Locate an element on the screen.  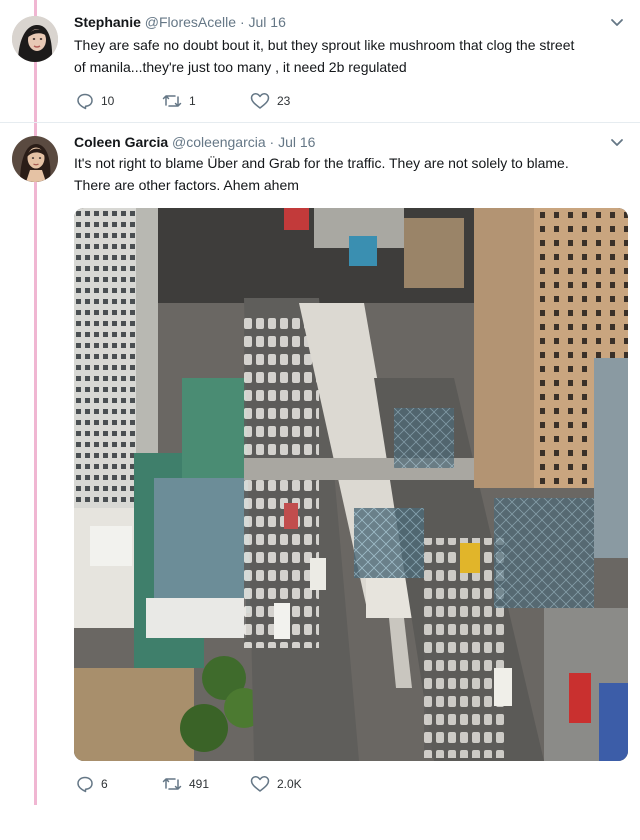
retweet-button: 1 is located at coordinates (179, 101).